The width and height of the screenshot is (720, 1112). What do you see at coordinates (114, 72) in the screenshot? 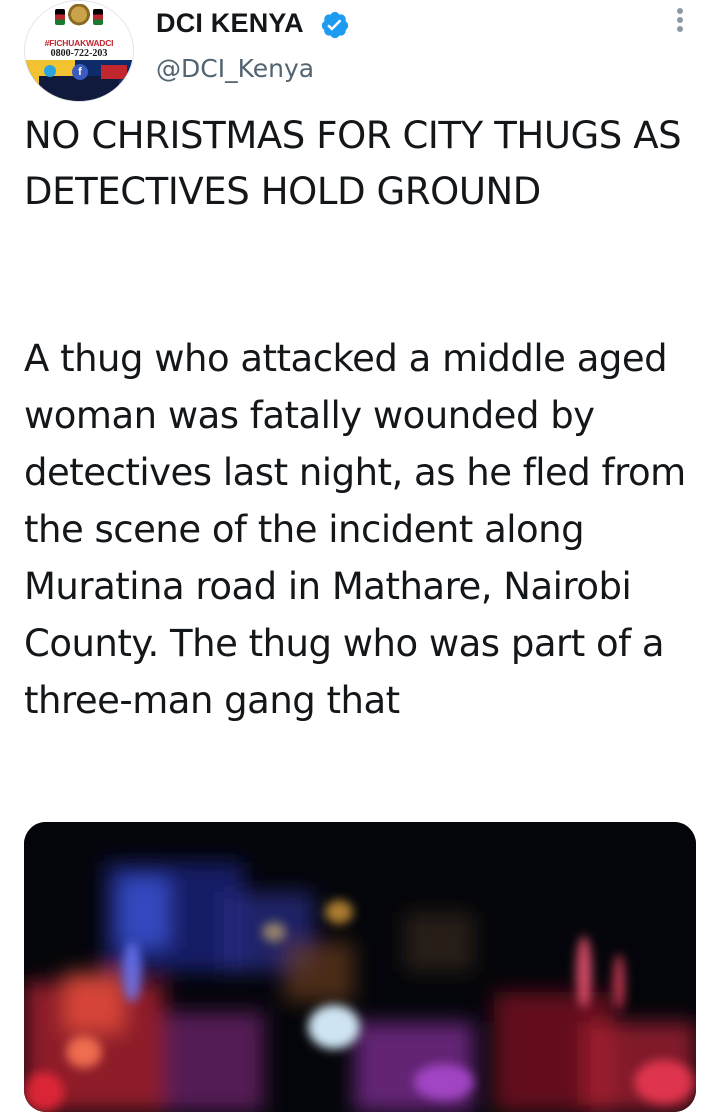
I see `dci-badge-icon` at bounding box center [114, 72].